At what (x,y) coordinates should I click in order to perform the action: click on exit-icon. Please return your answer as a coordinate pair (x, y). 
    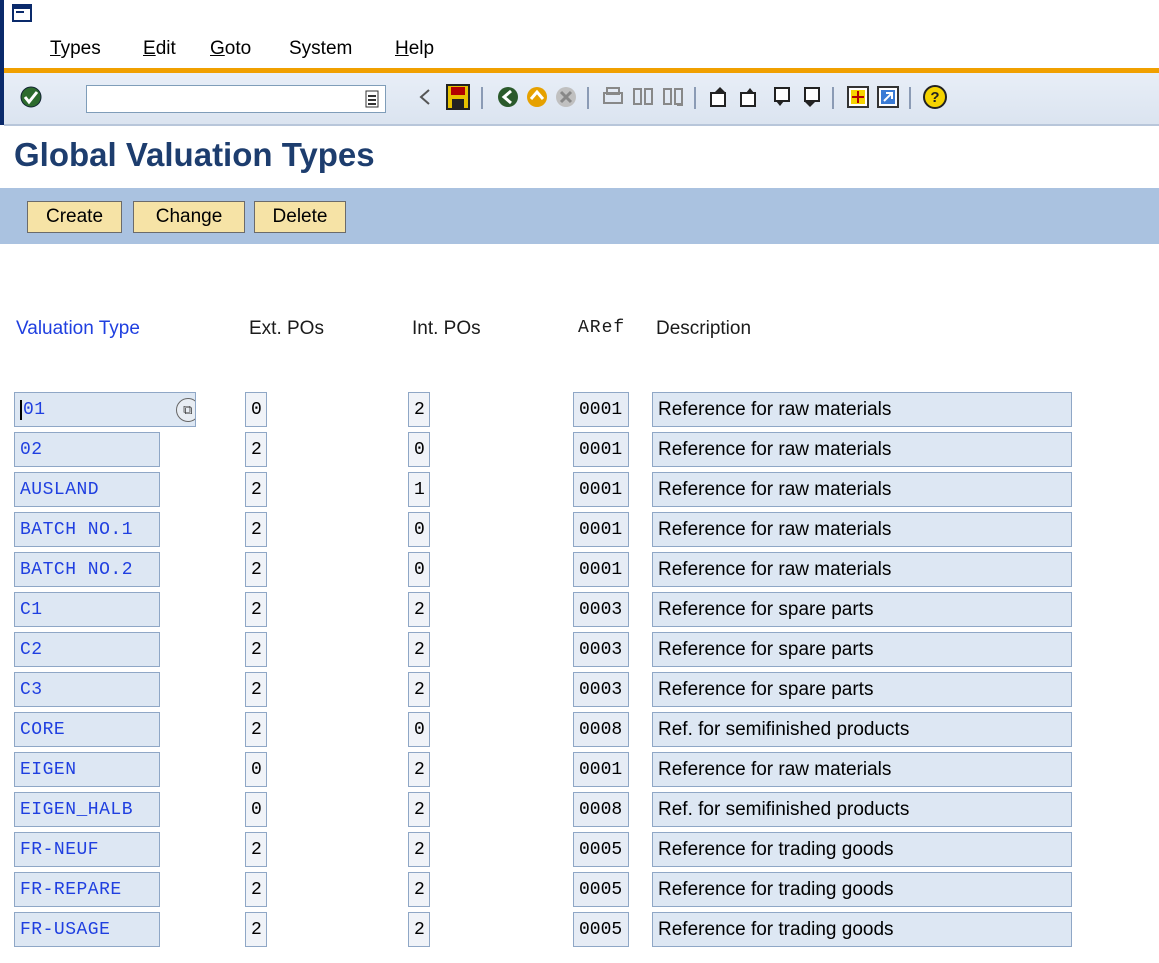
    Looking at the image, I should click on (537, 97).